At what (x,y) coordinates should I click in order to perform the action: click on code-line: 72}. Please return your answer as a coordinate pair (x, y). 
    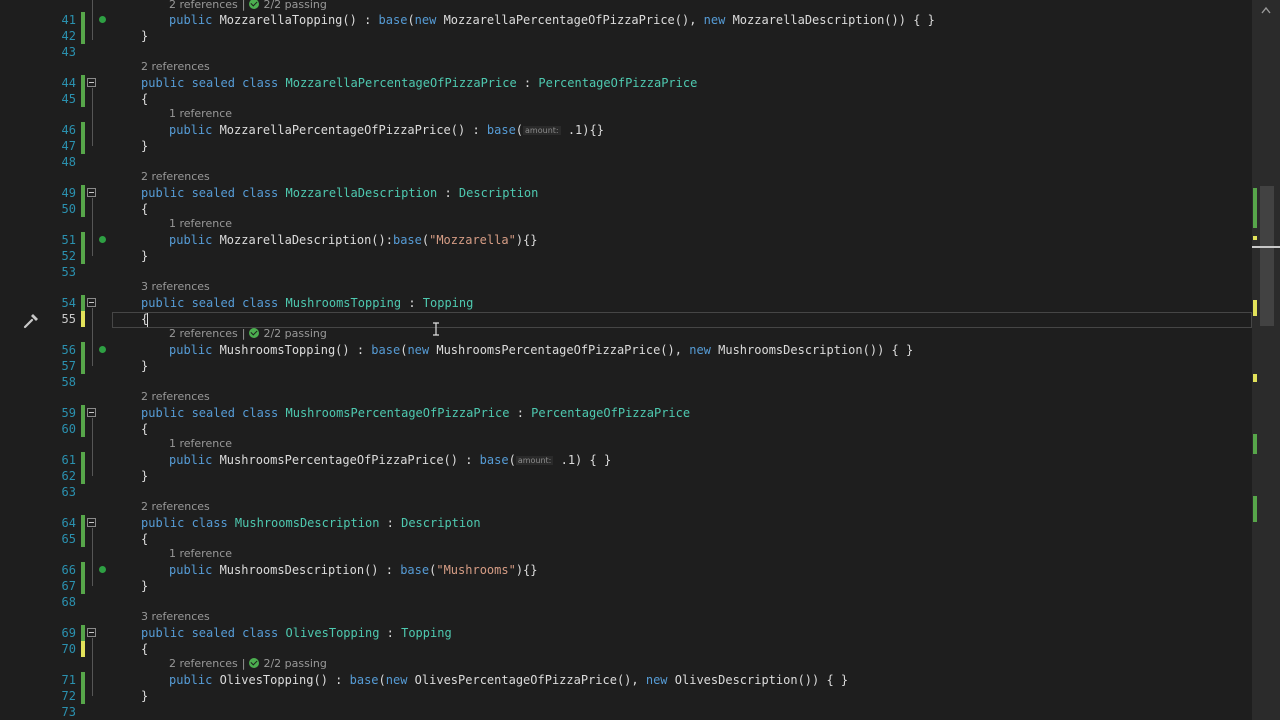
    Looking at the image, I should click on (625, 696).